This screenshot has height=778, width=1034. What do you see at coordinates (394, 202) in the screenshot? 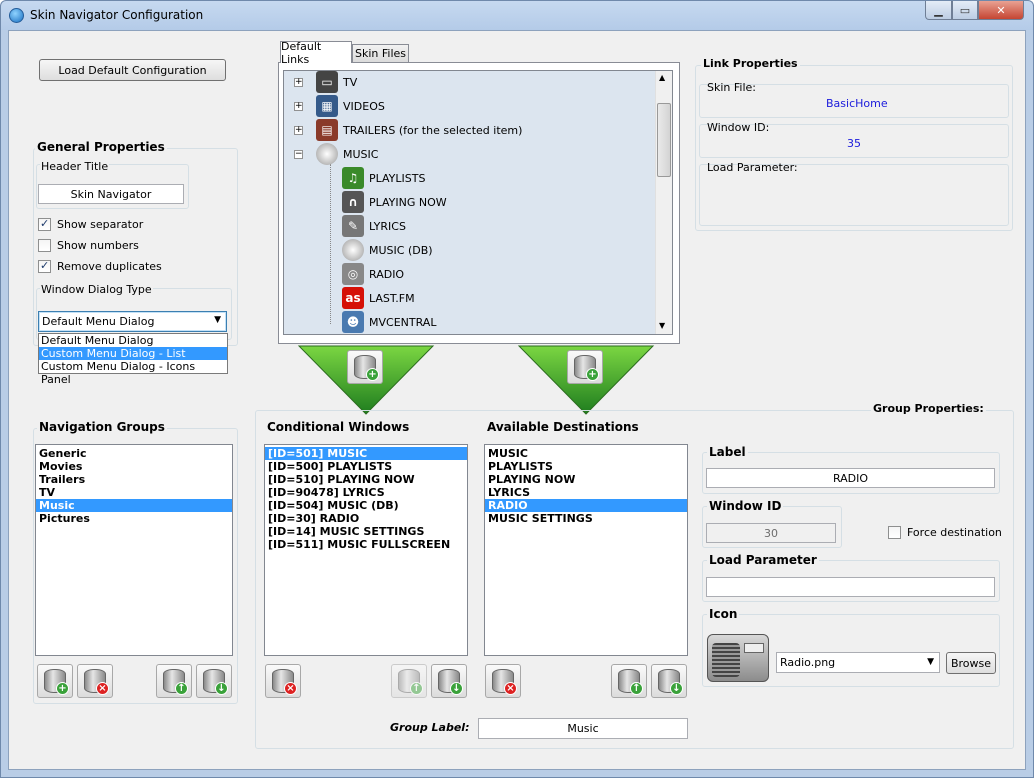
I see `tree-item-playing-now: ∩ PLAYING NOW` at bounding box center [394, 202].